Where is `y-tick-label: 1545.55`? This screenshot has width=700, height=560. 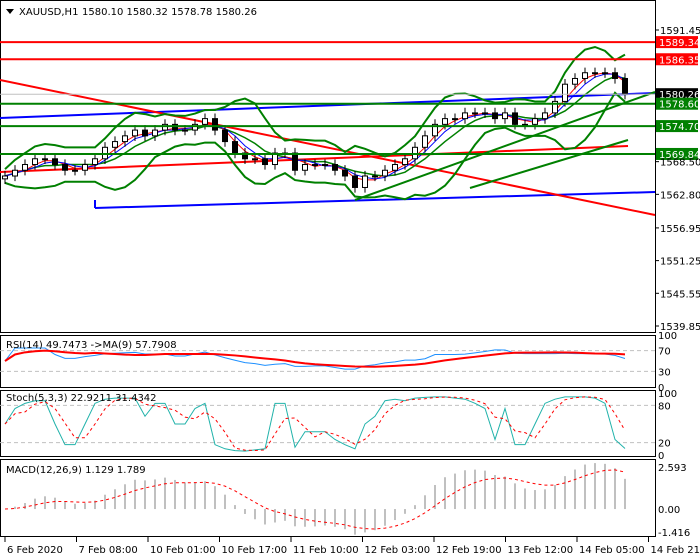 y-tick-label: 1545.55 is located at coordinates (680, 294).